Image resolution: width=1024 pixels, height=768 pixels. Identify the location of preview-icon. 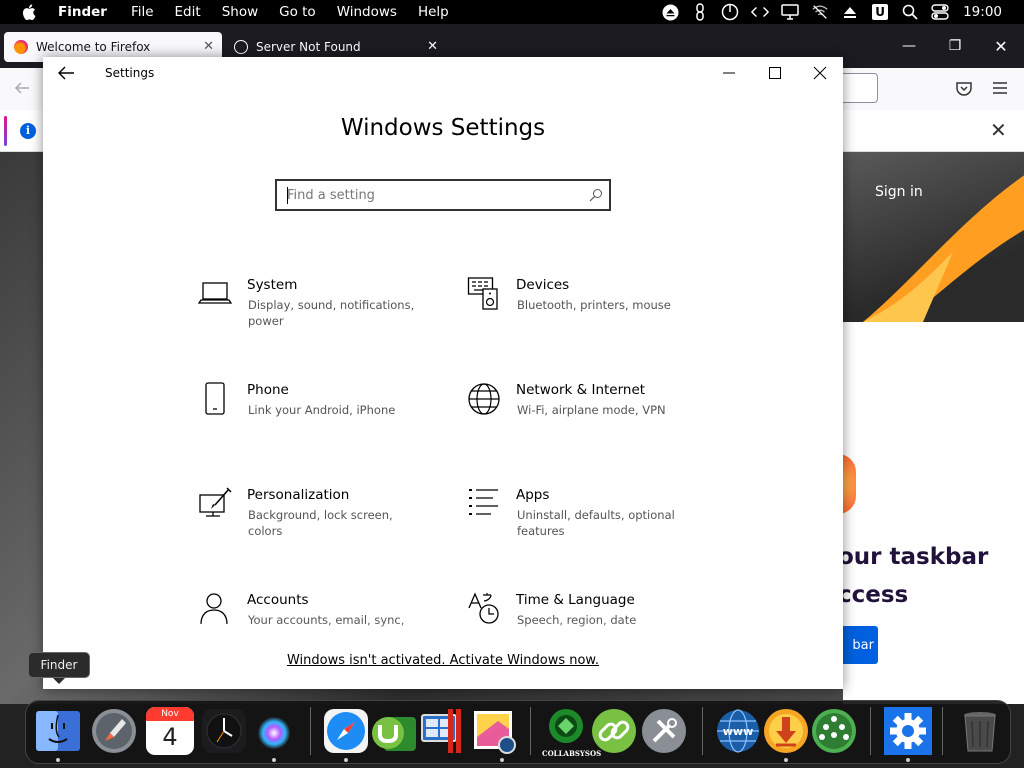
(494, 731).